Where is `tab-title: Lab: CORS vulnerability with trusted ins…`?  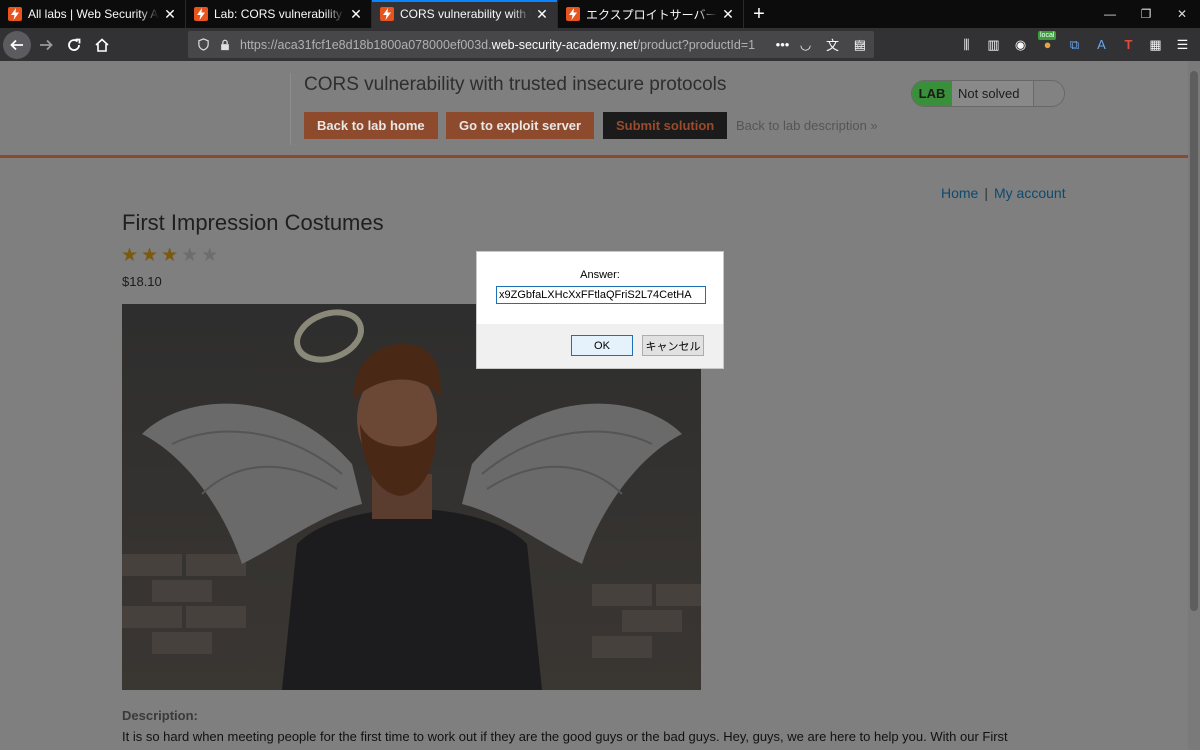 tab-title: Lab: CORS vulnerability with trusted ins… is located at coordinates (279, 14).